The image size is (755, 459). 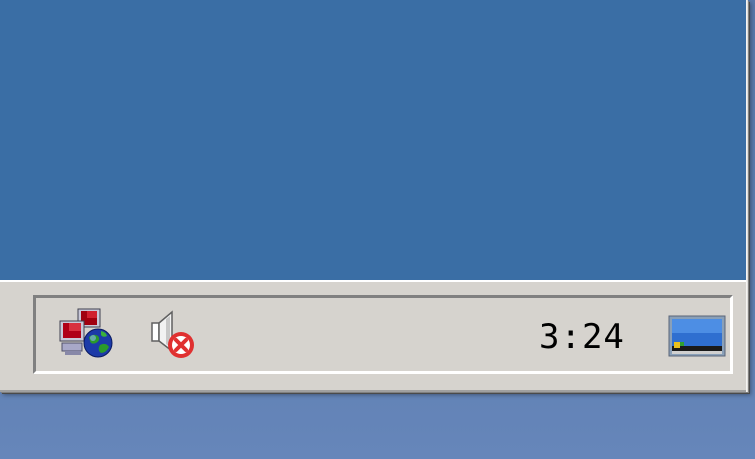 I want to click on volume-muted-icon, so click(x=177, y=333).